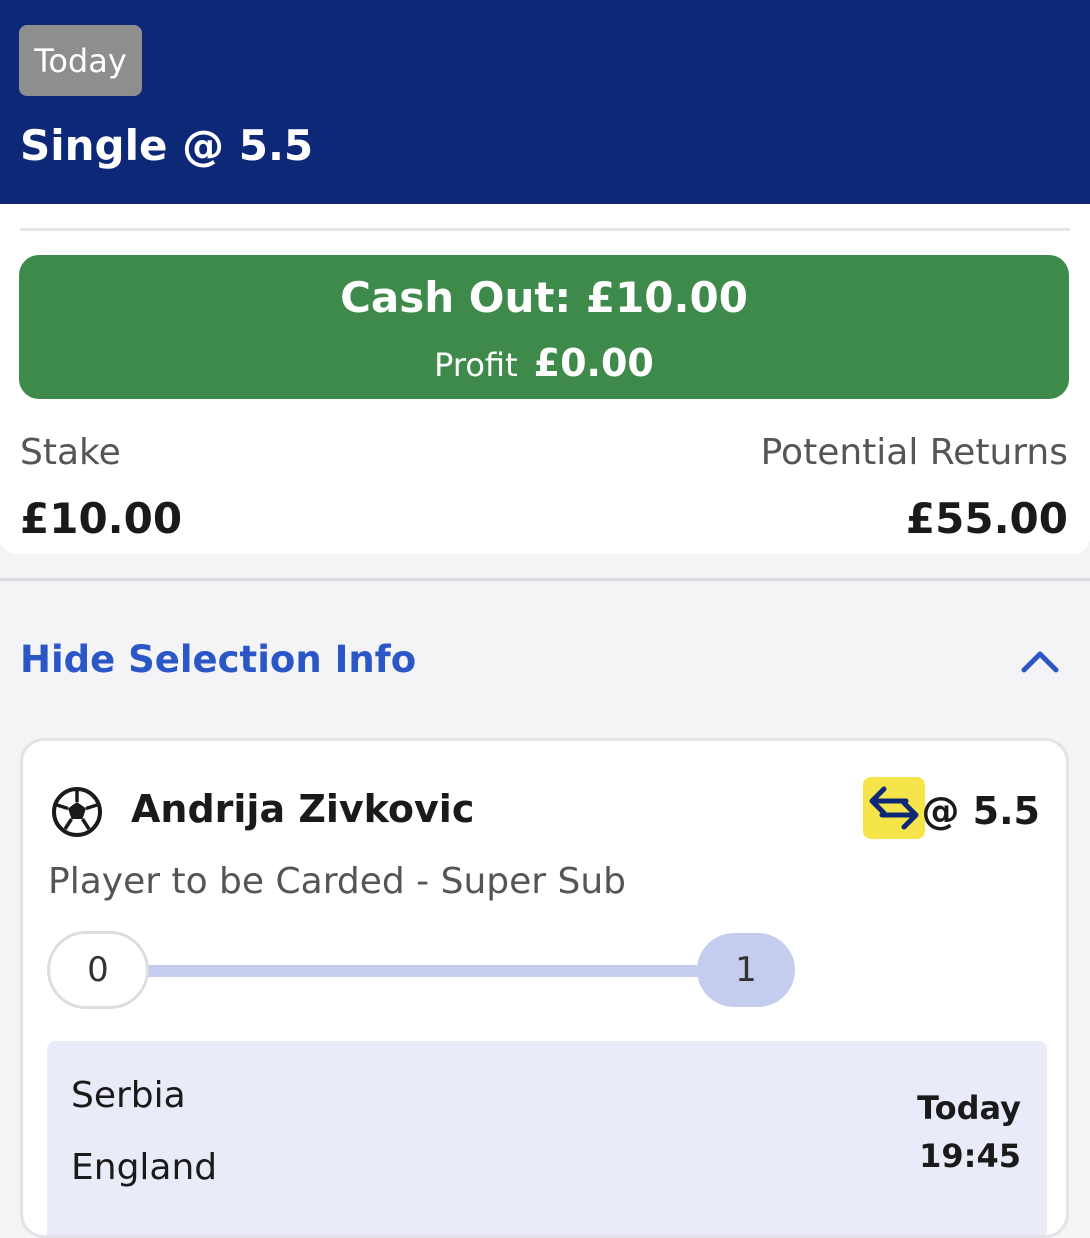 The width and height of the screenshot is (1090, 1238). What do you see at coordinates (98, 970) in the screenshot?
I see `progress-start-marker: 0` at bounding box center [98, 970].